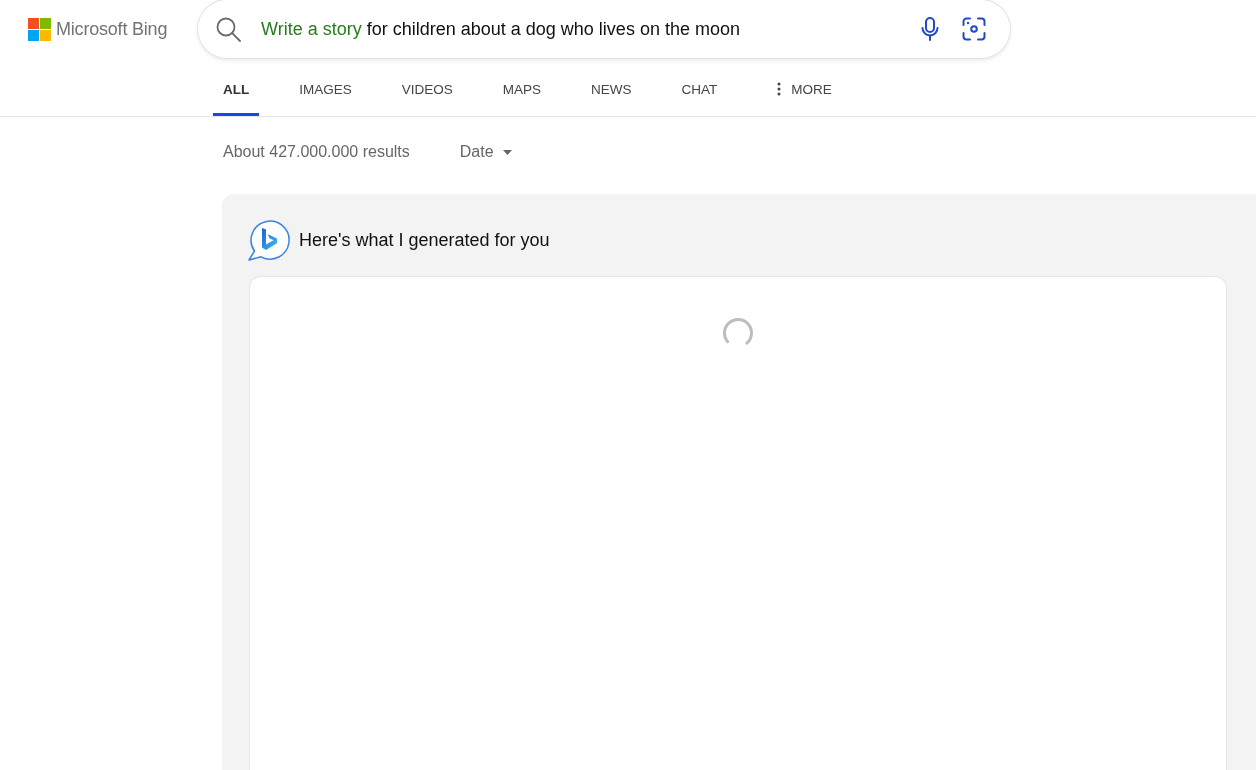 The image size is (1256, 770). What do you see at coordinates (522, 87) in the screenshot?
I see `nav-tab: MAPS` at bounding box center [522, 87].